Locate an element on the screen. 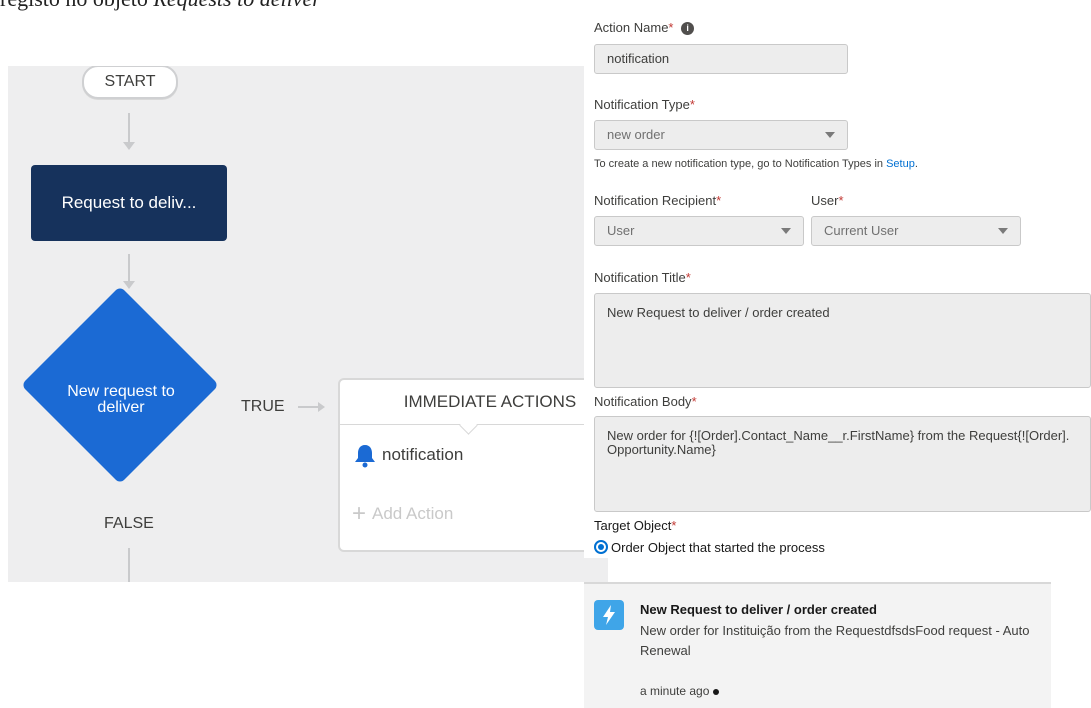 This screenshot has height=708, width=1091. target-object-radio is located at coordinates (601, 547).